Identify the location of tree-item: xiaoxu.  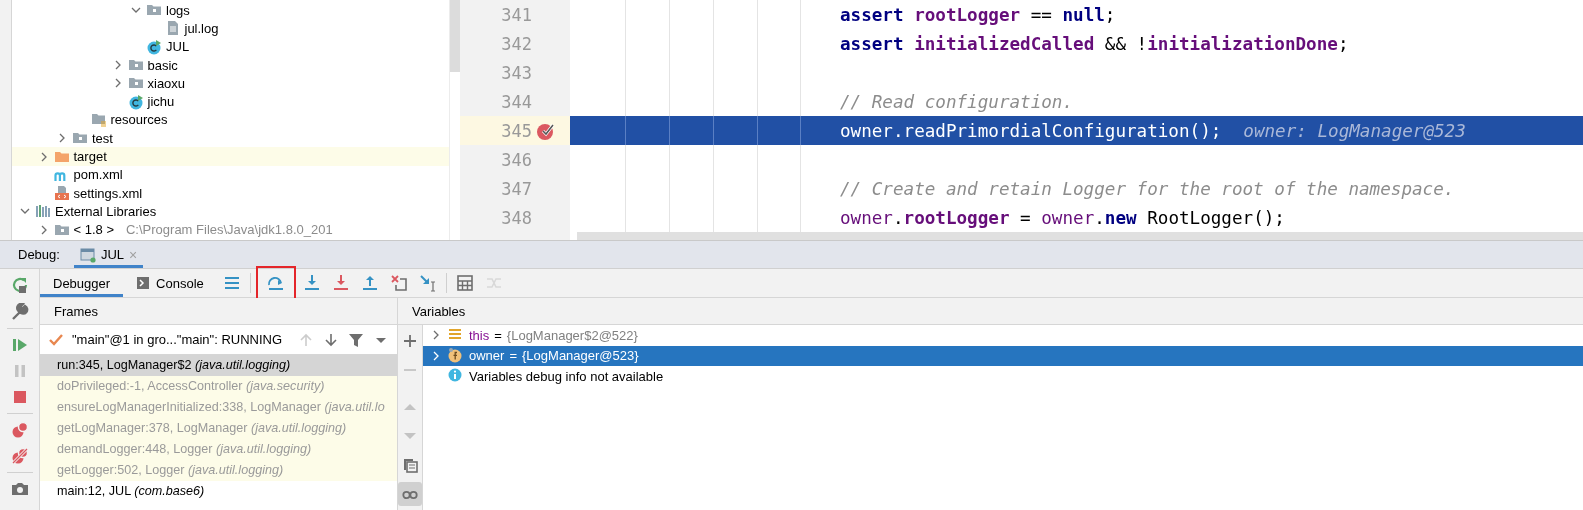
(166, 83).